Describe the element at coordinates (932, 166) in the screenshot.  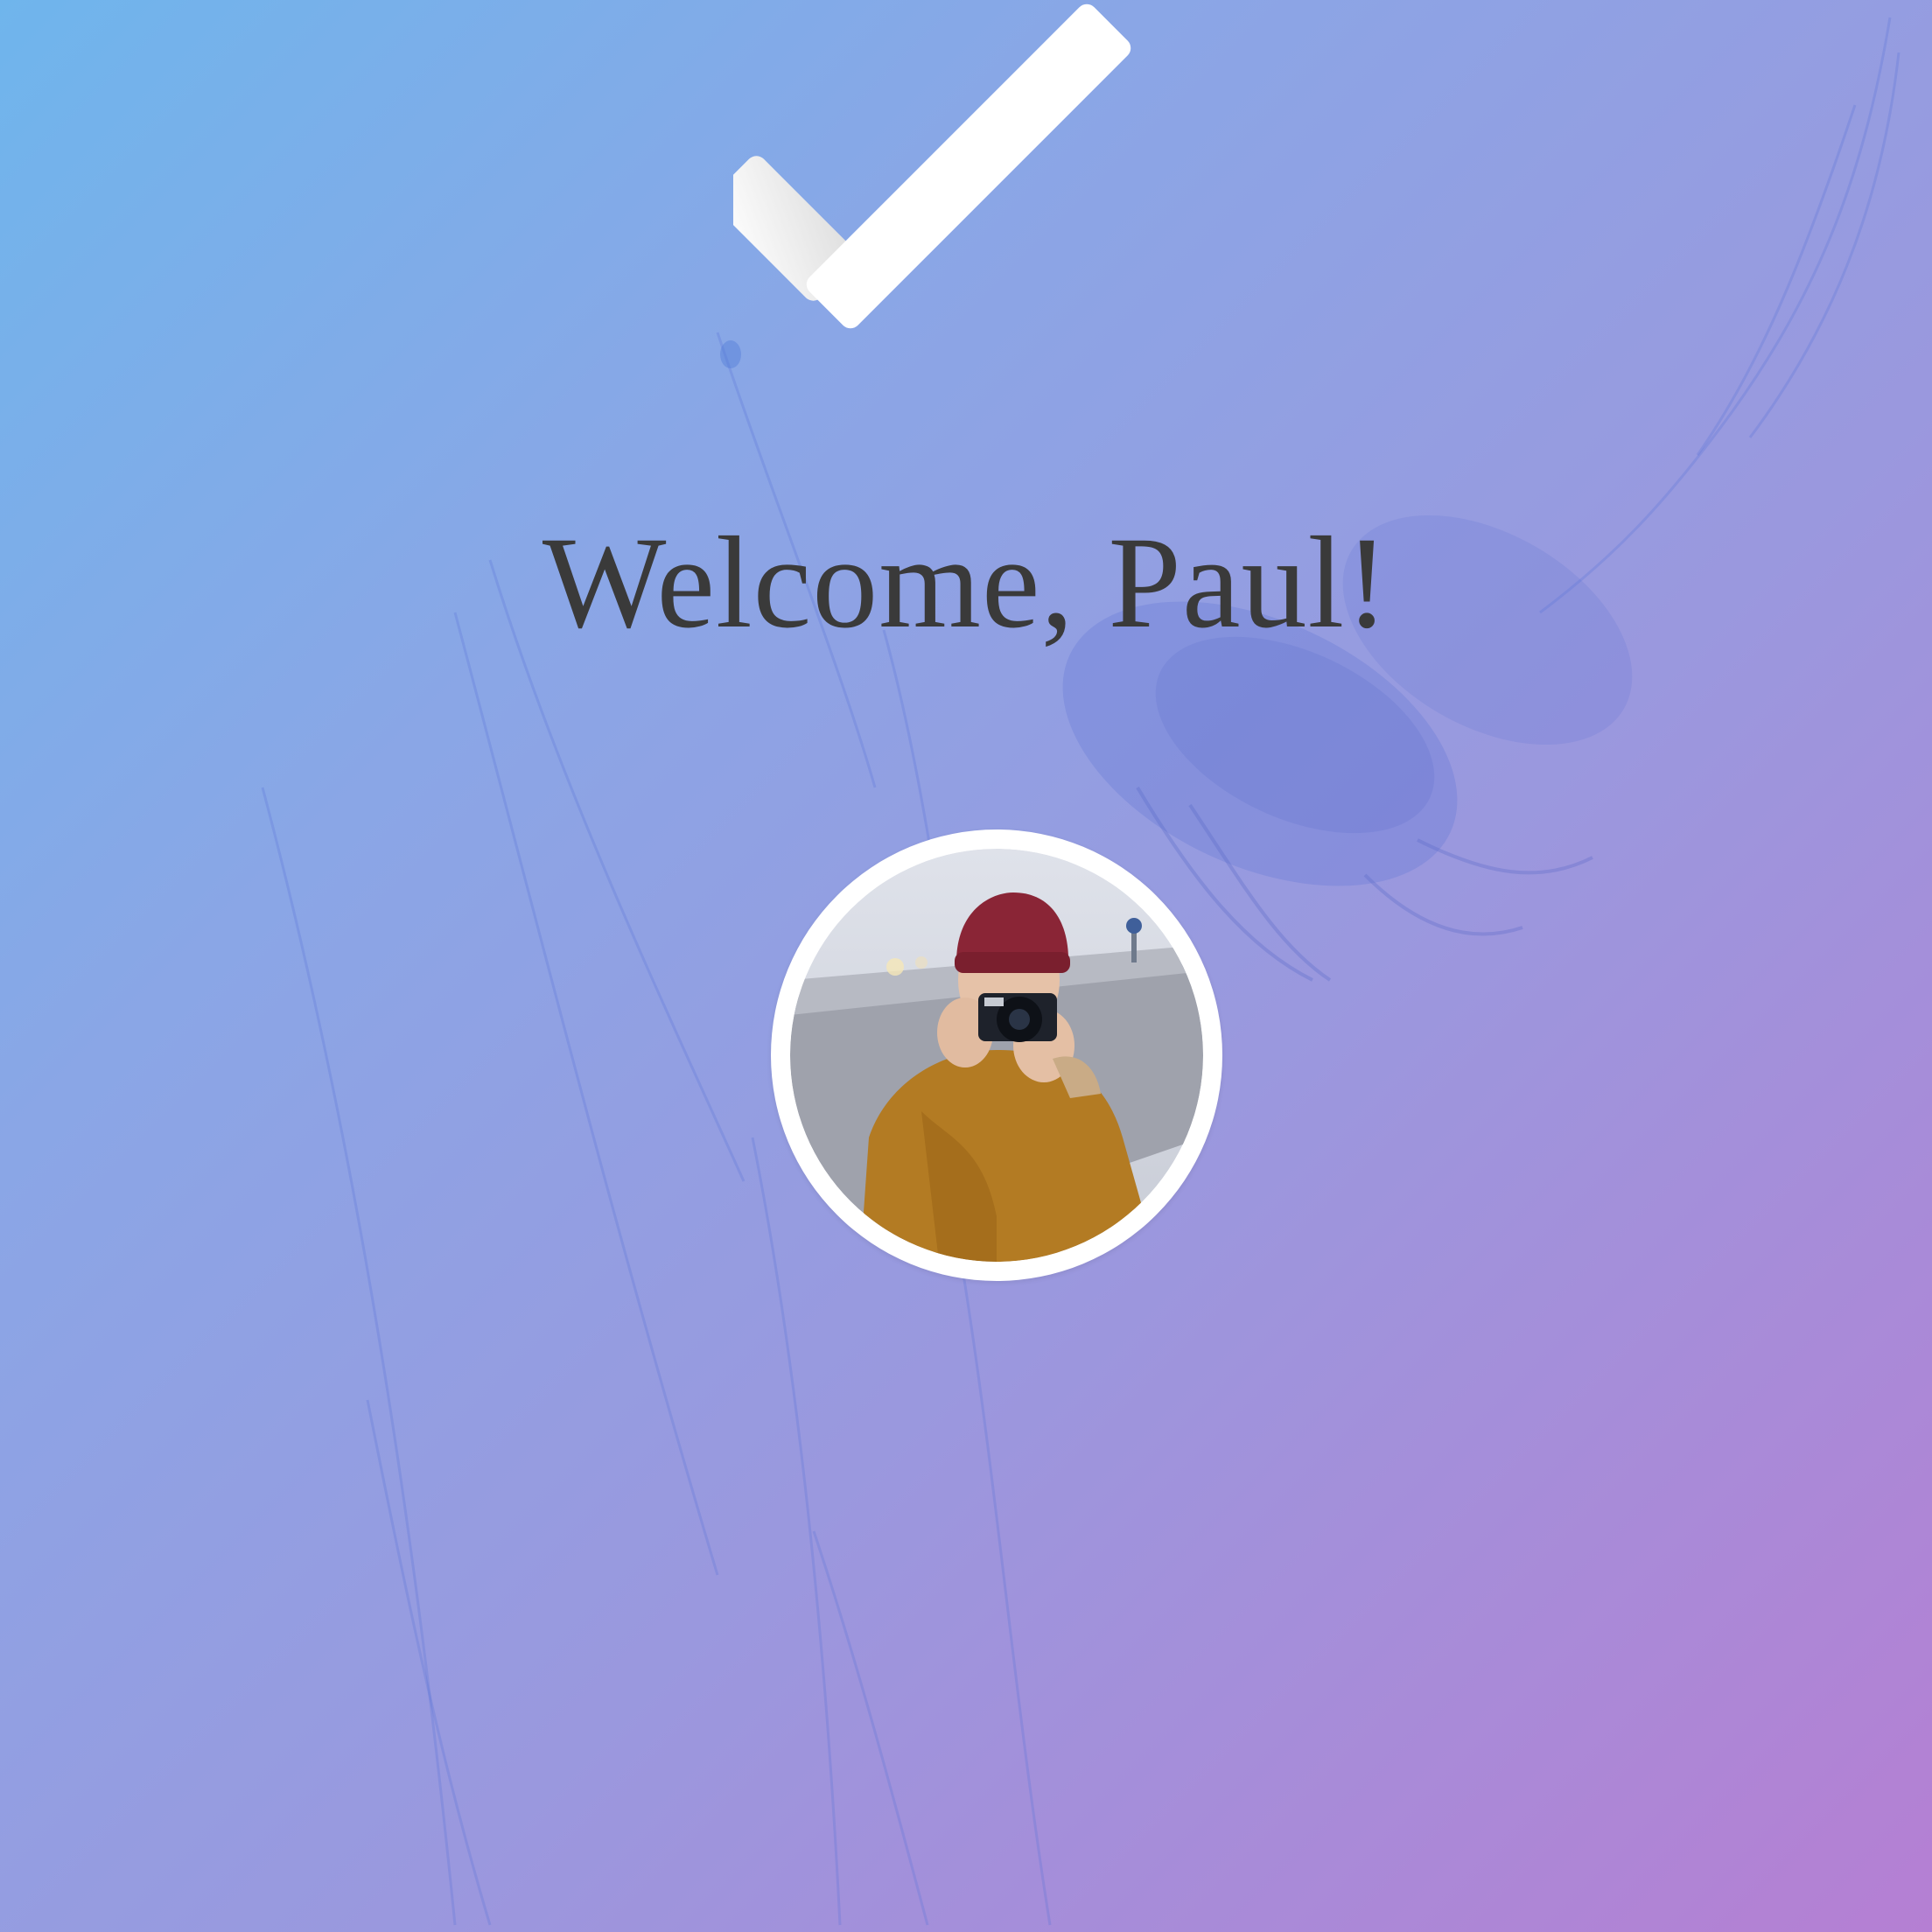
I see `checkmark-icon` at that location.